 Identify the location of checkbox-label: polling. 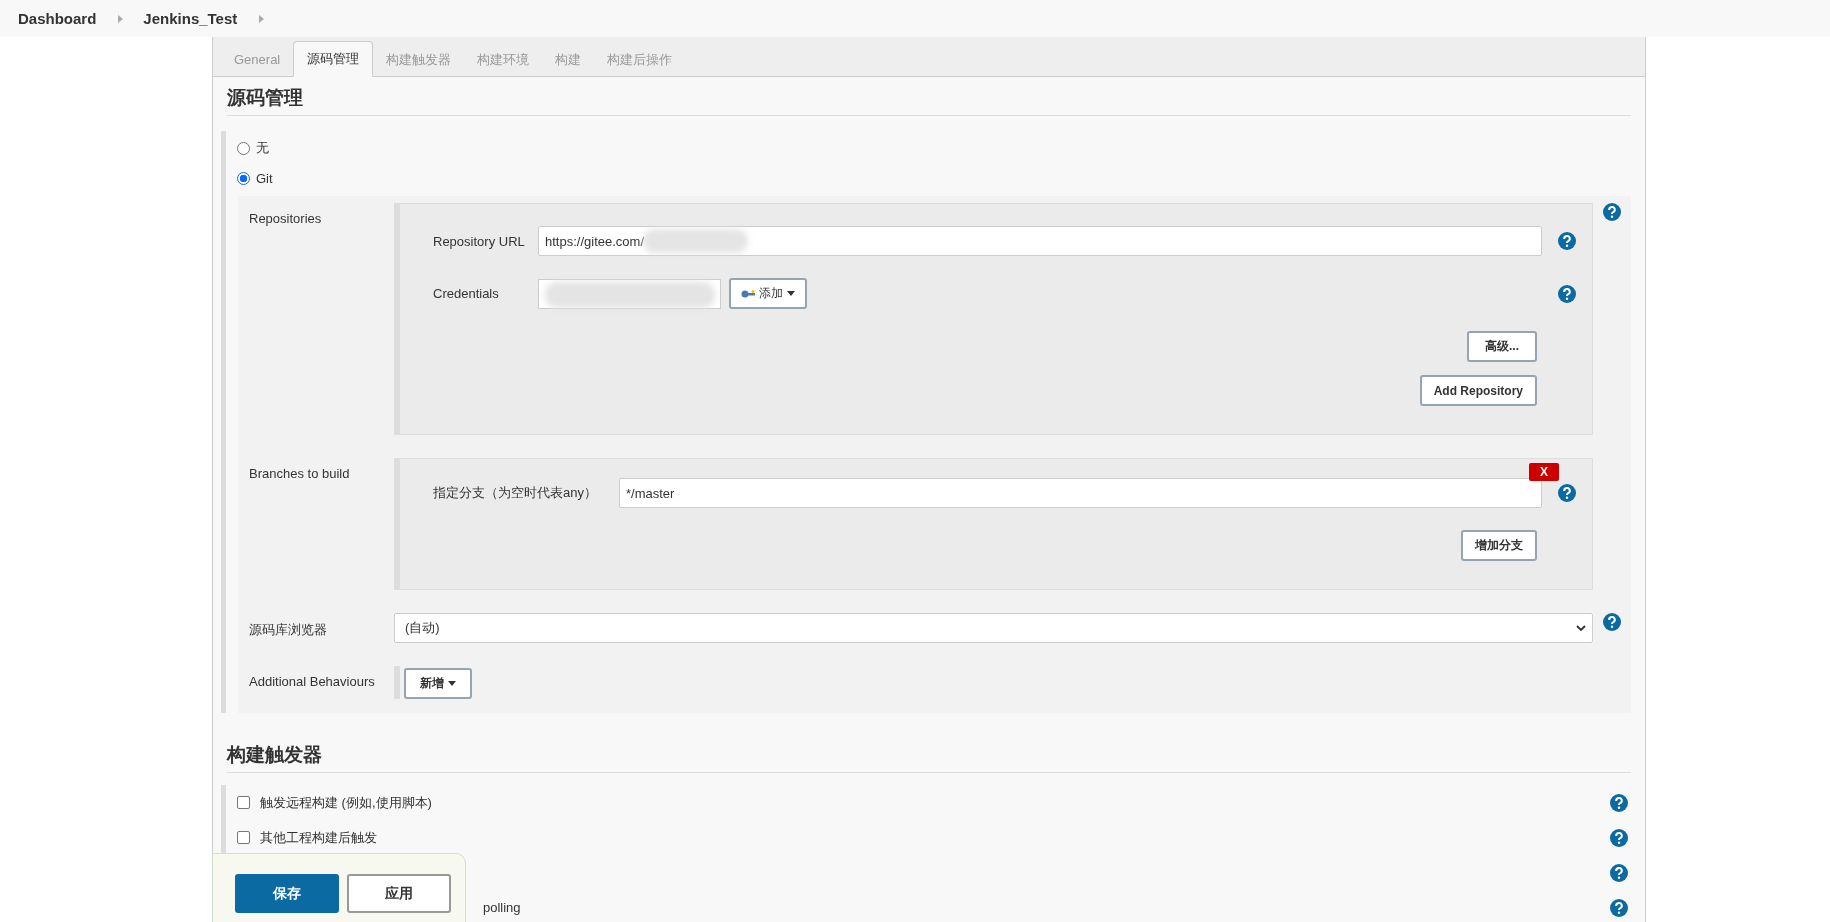
(502, 907).